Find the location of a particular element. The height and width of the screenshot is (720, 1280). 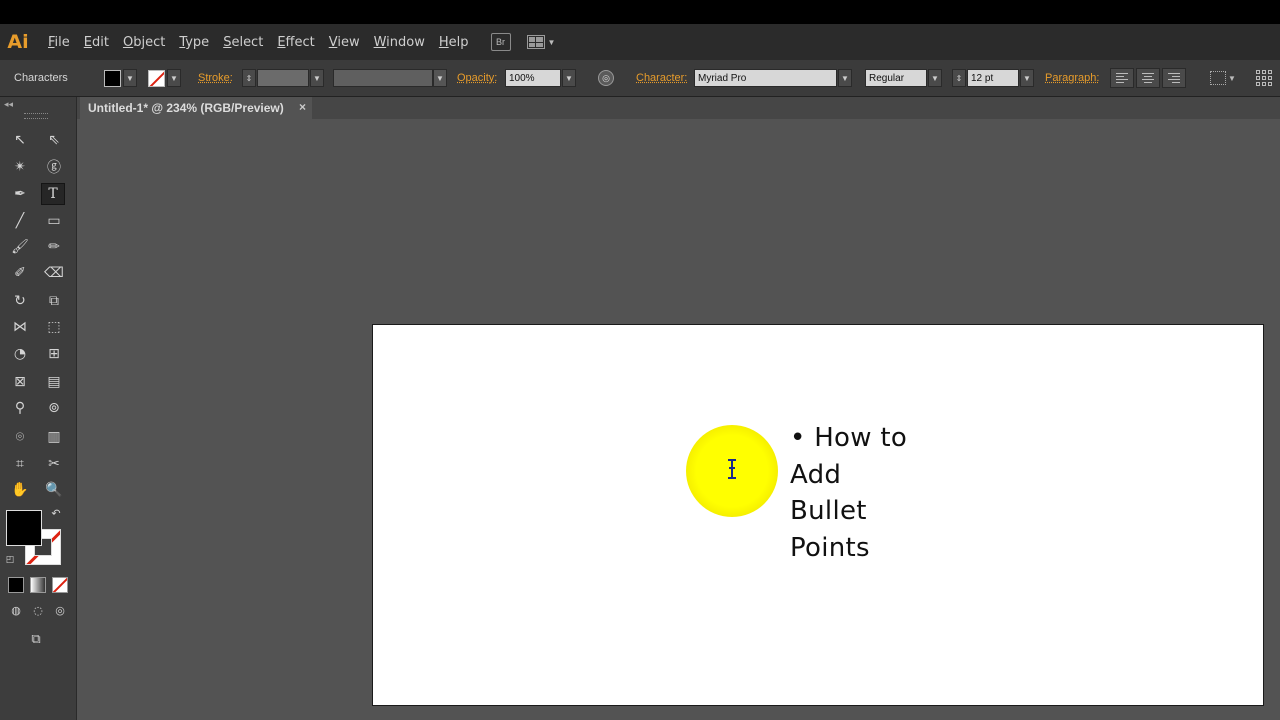

stroke-swatch-control: ▼ is located at coordinates (164, 78).